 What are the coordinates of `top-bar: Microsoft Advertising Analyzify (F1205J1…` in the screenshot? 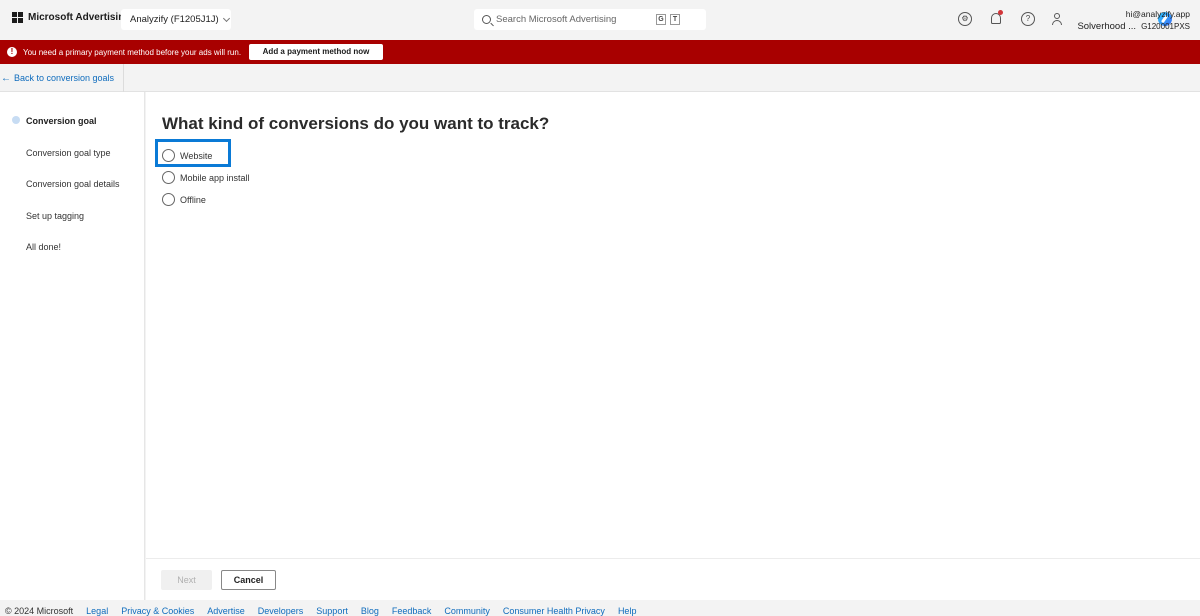 It's located at (600, 20).